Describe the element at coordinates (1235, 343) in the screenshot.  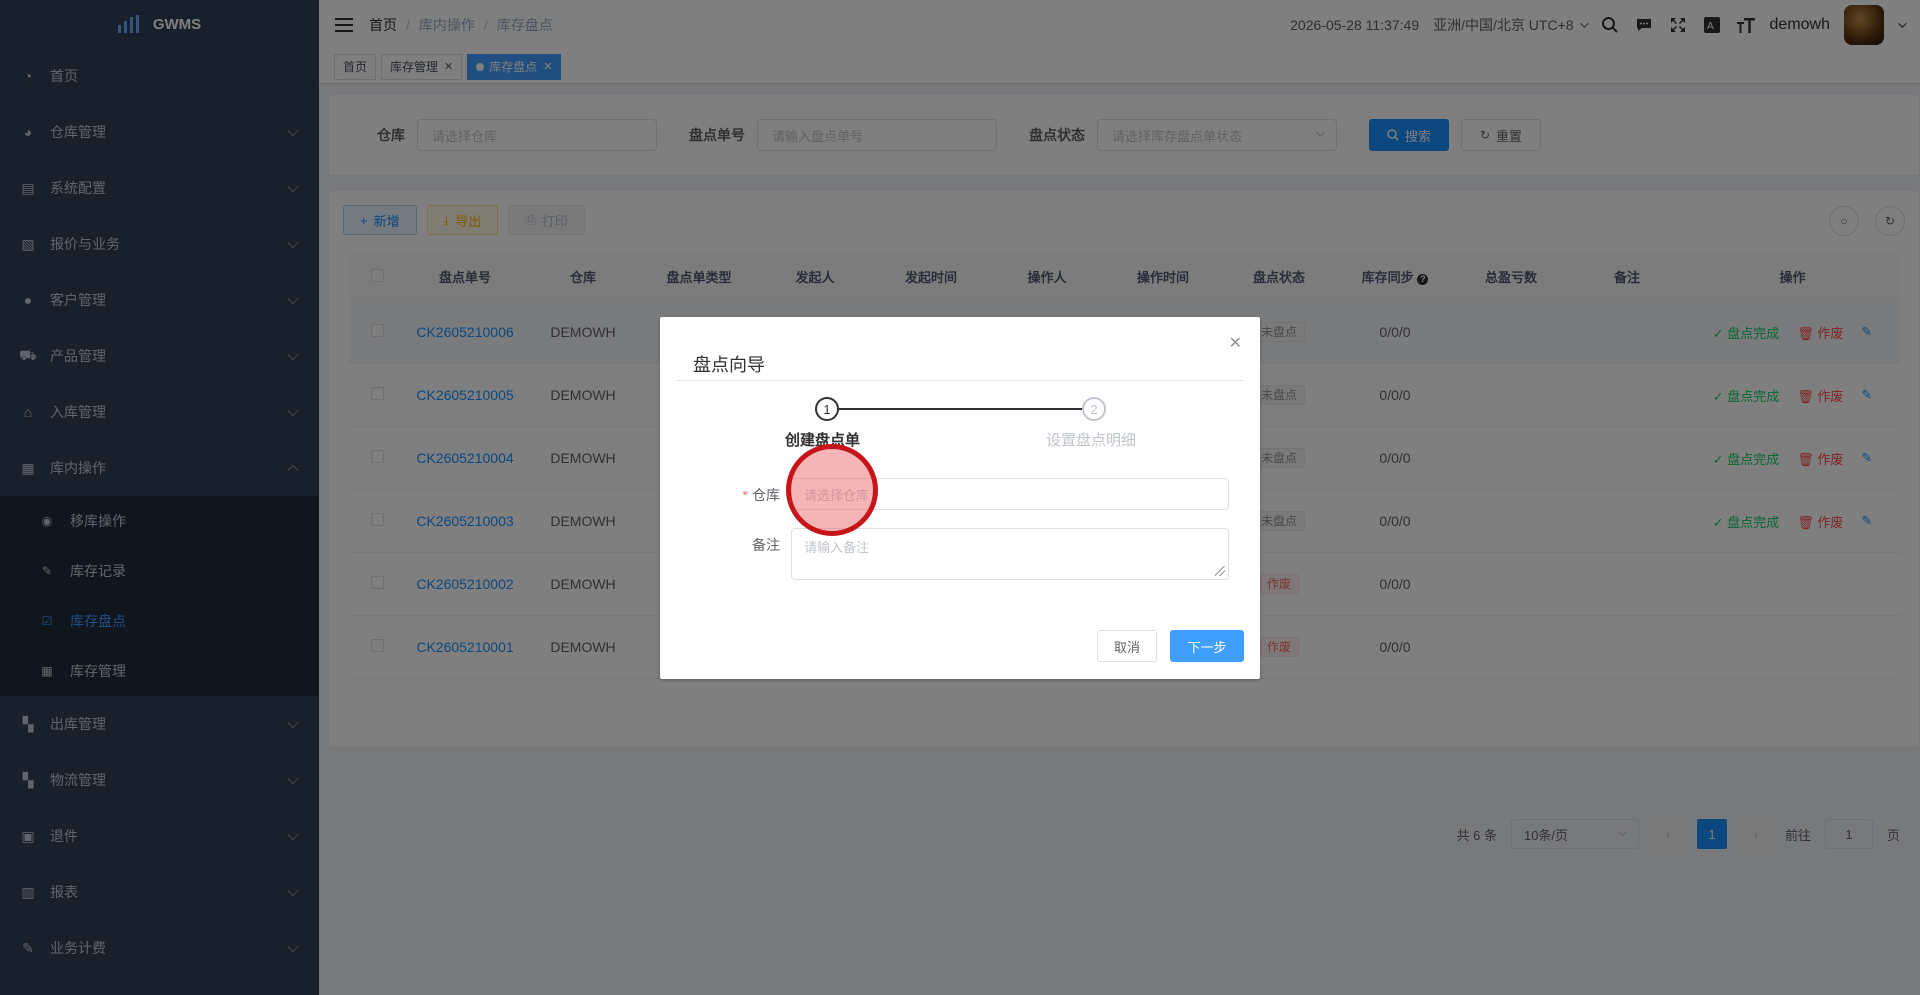
I see `close-icon: ✕` at that location.